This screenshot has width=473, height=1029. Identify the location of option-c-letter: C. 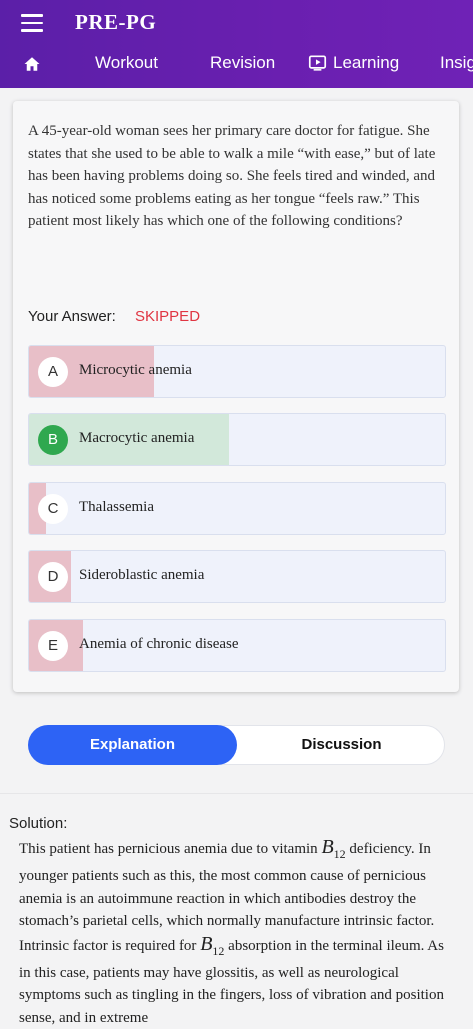
(53, 509).